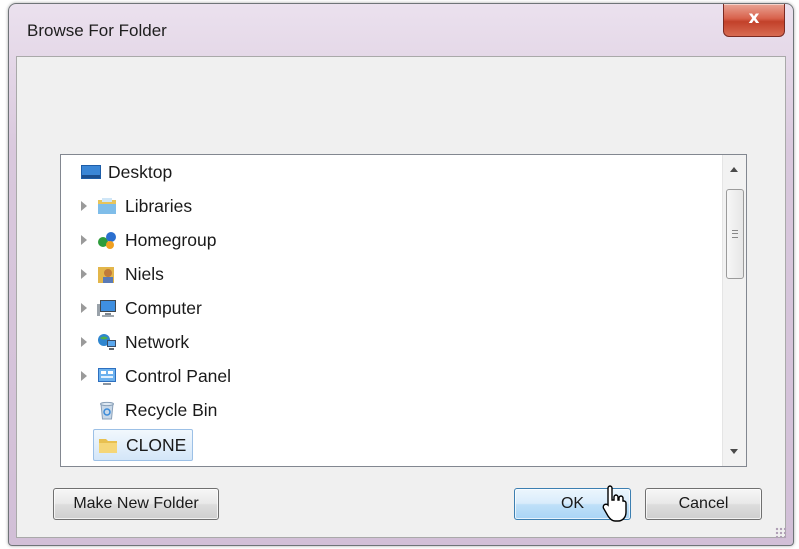  What do you see at coordinates (107, 308) in the screenshot?
I see `computer-icon` at bounding box center [107, 308].